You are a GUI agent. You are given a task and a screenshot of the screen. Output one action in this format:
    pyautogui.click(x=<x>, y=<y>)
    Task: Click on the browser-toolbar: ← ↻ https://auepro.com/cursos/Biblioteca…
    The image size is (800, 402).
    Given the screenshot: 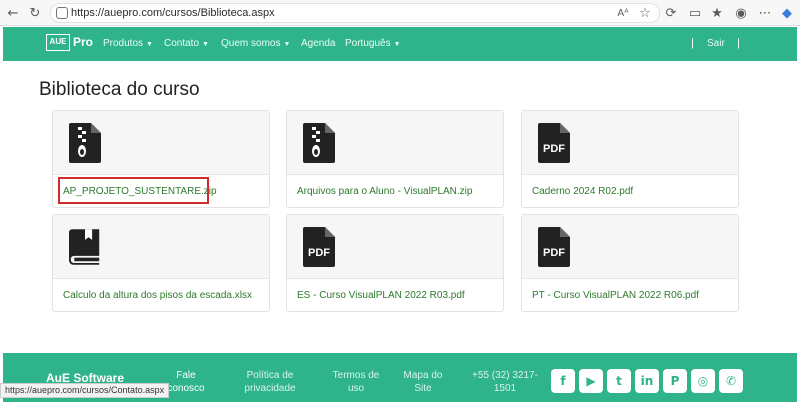 What is the action you would take?
    pyautogui.click(x=400, y=13)
    